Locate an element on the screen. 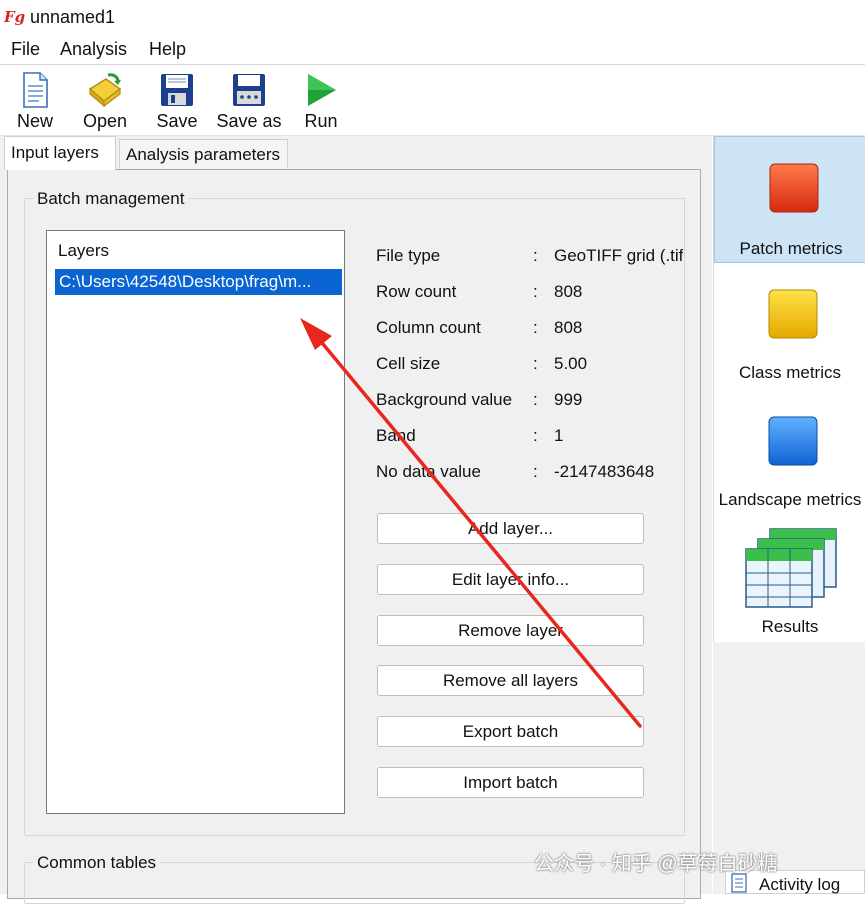  cell-size-value: 5.00 is located at coordinates (571, 363).